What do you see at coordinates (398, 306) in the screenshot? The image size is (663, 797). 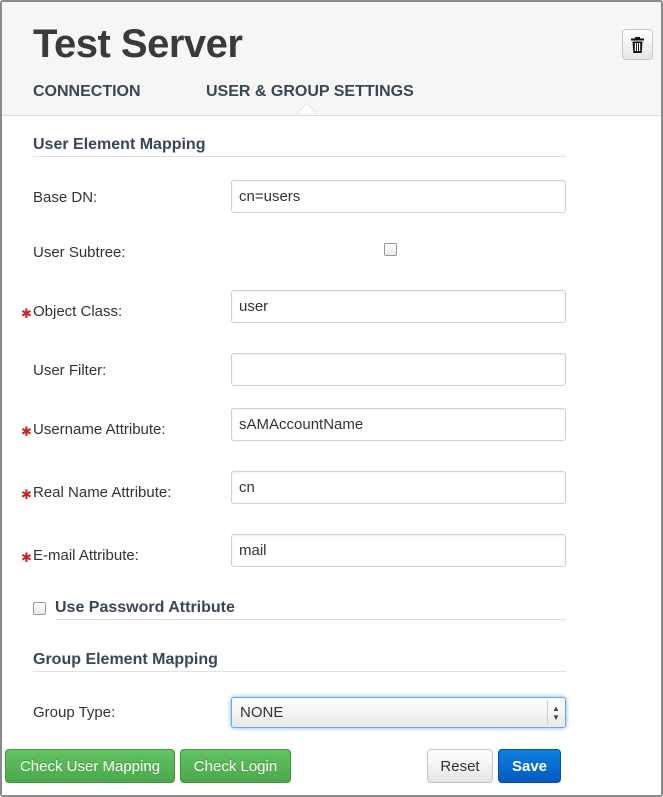 I see `object-class-input` at bounding box center [398, 306].